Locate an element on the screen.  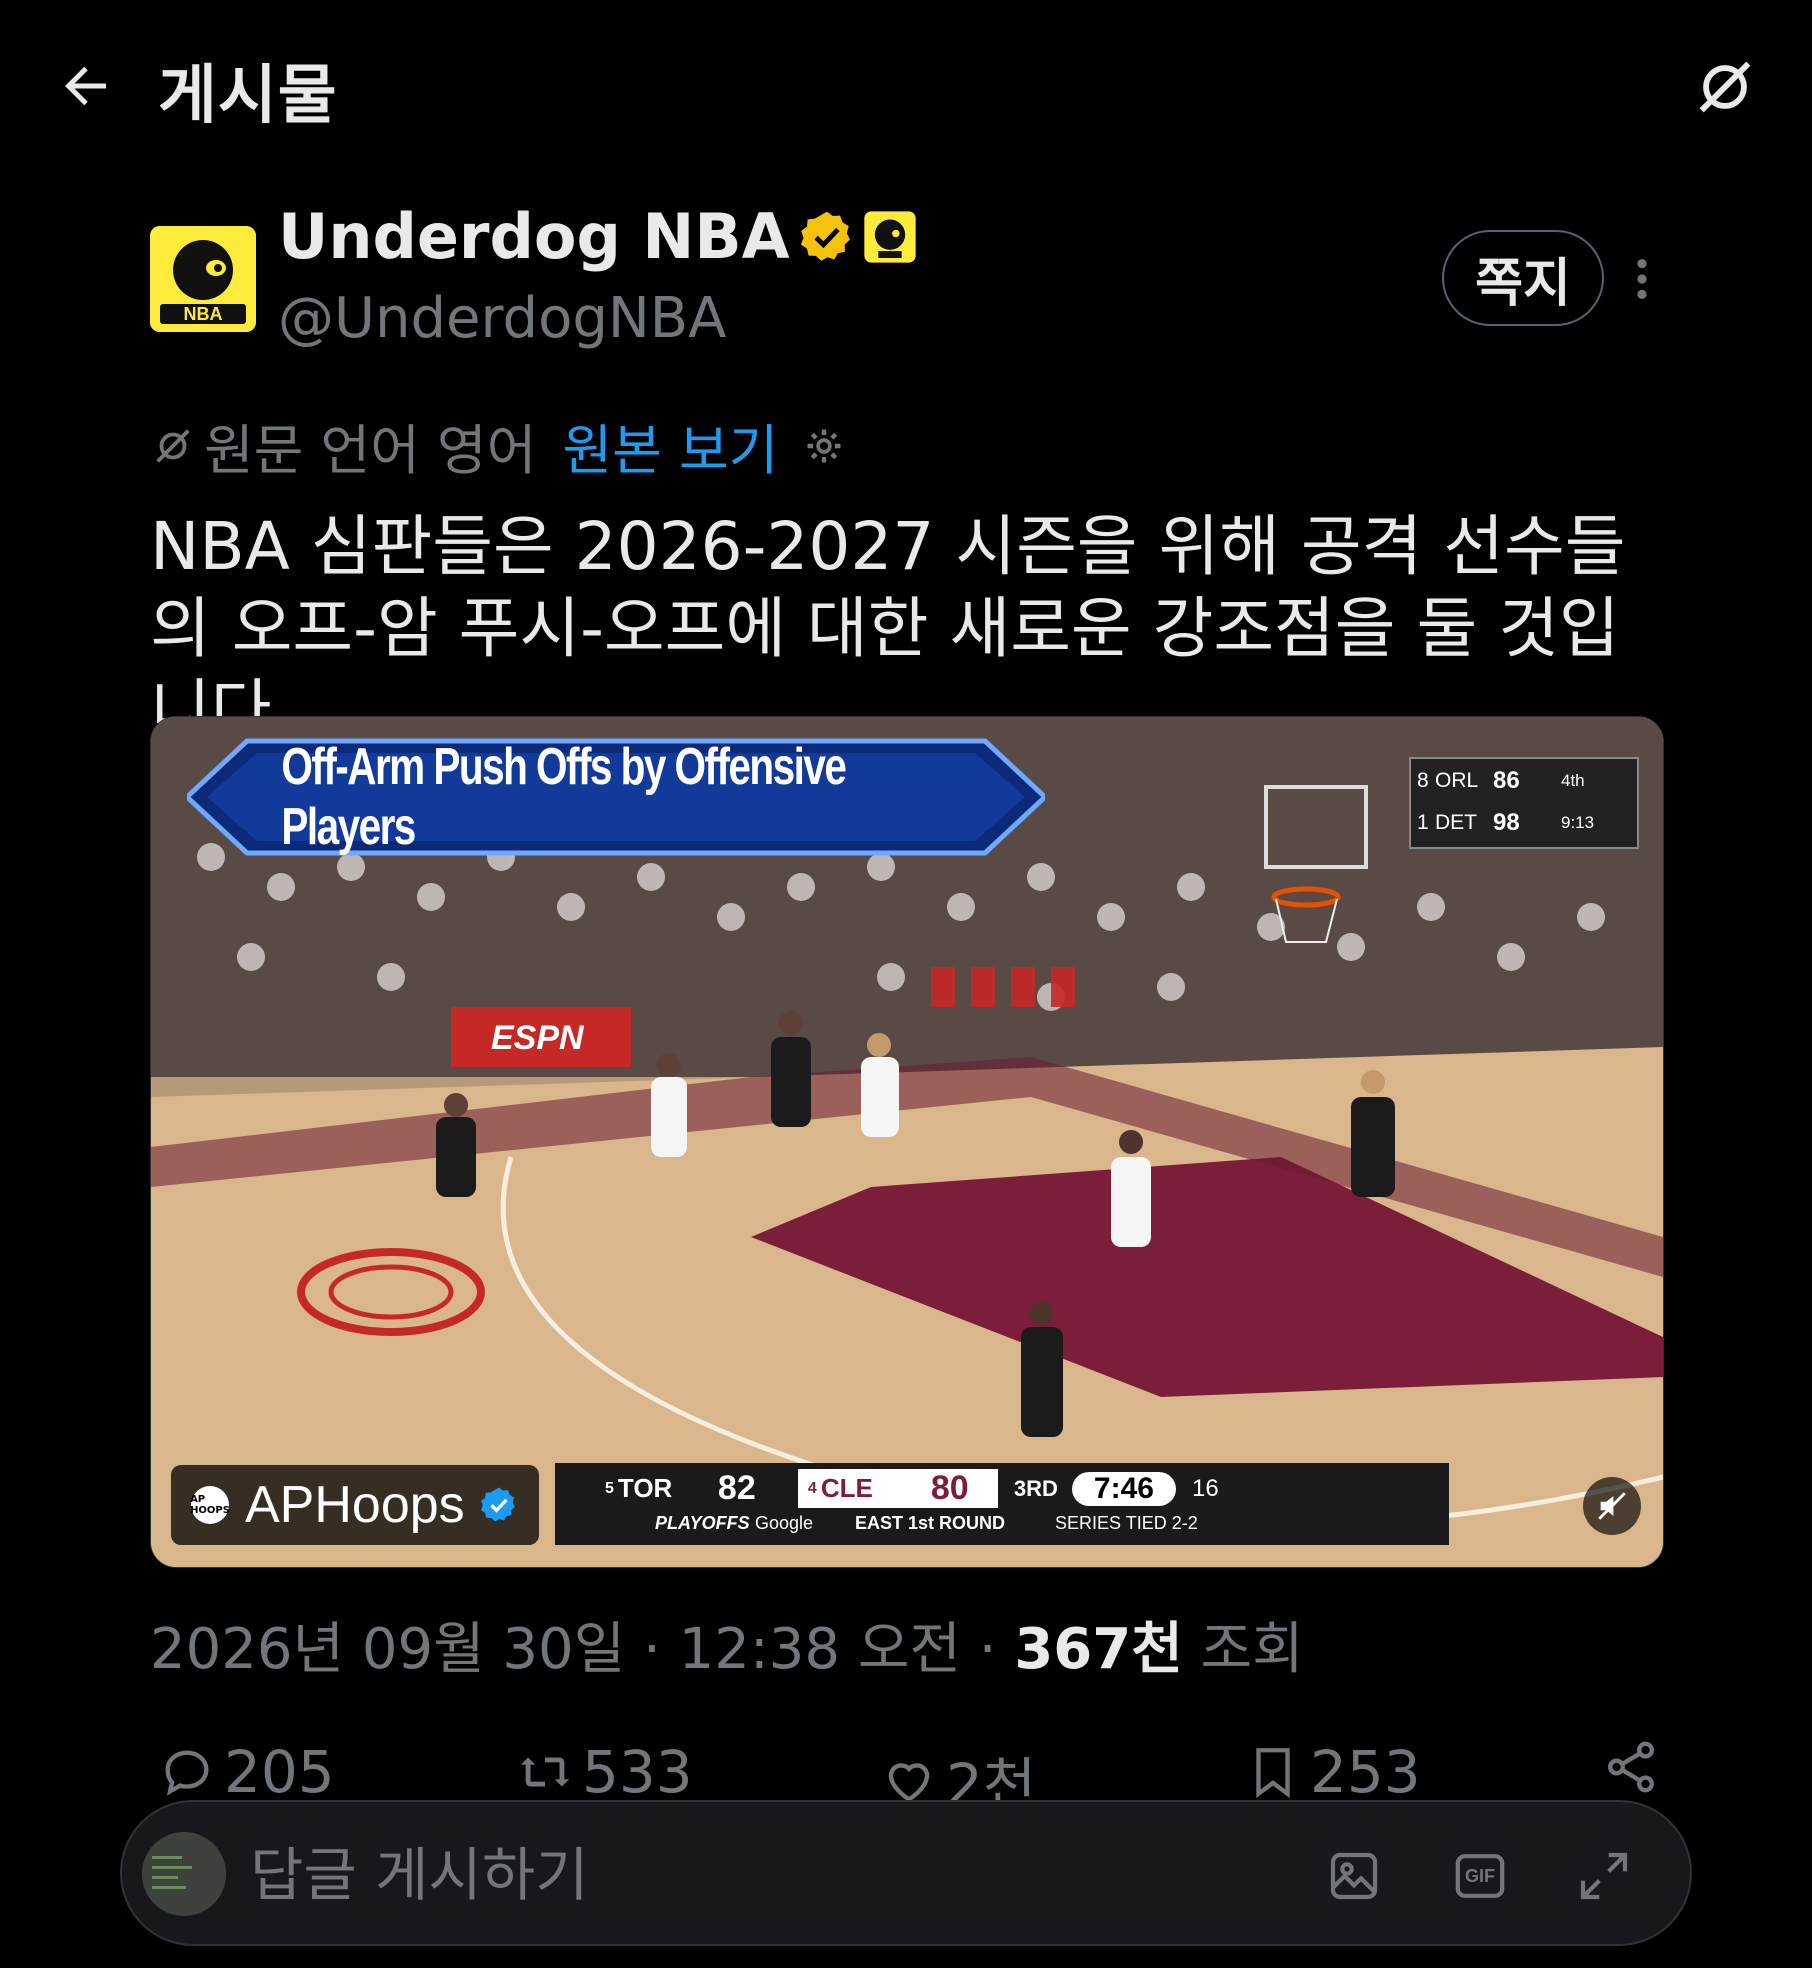
post-time: 12:38 오전 is located at coordinates (819, 1649).